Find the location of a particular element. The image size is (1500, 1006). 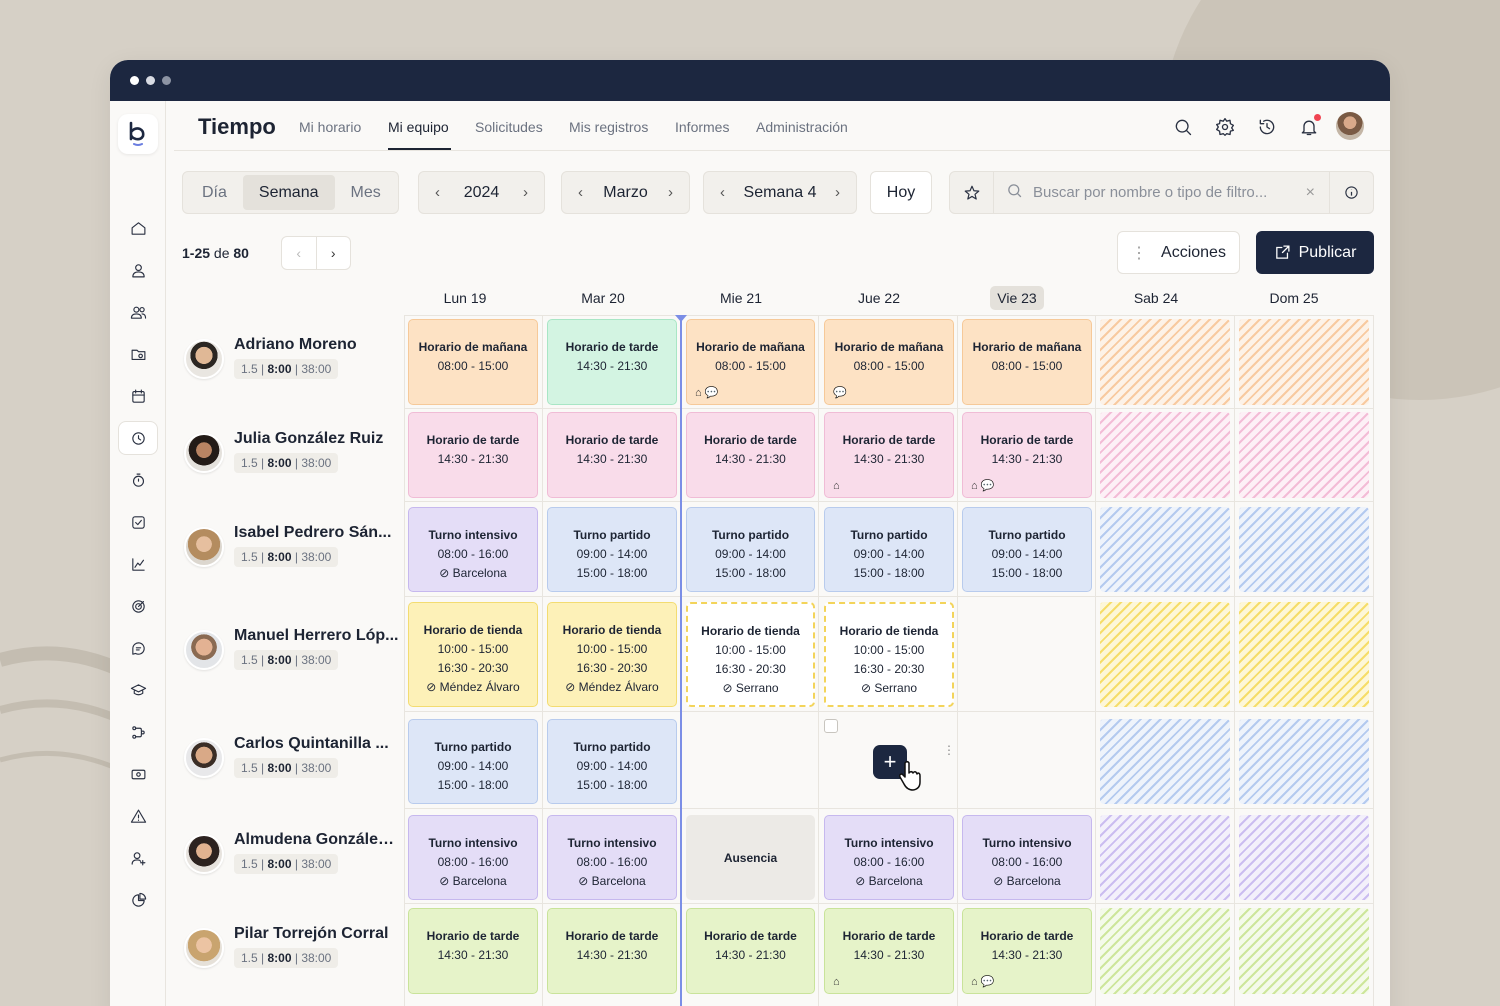

window-dot-minimize is located at coordinates (150, 80).